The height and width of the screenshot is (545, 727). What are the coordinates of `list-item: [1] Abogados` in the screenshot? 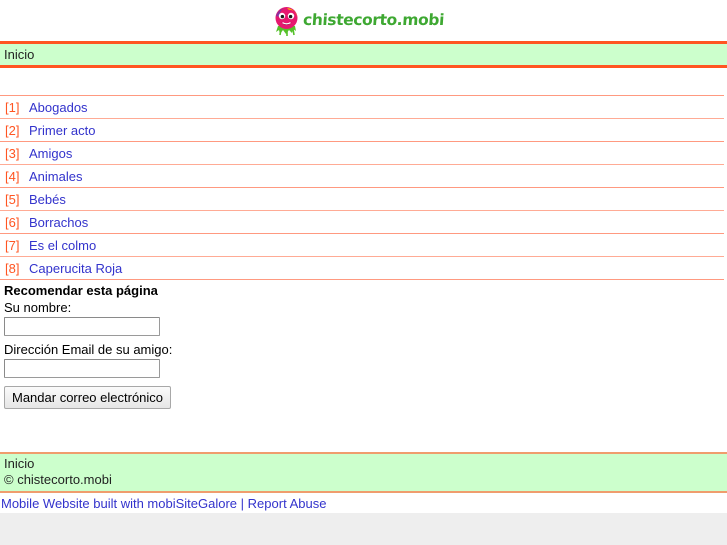 It's located at (362, 106).